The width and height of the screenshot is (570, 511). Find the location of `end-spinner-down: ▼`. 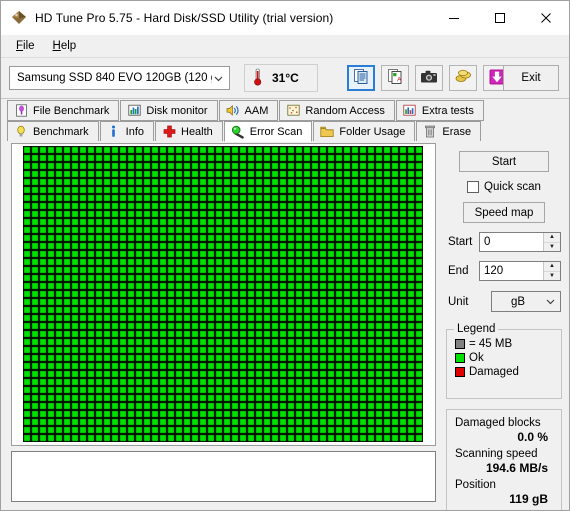

end-spinner-down: ▼ is located at coordinates (552, 276).